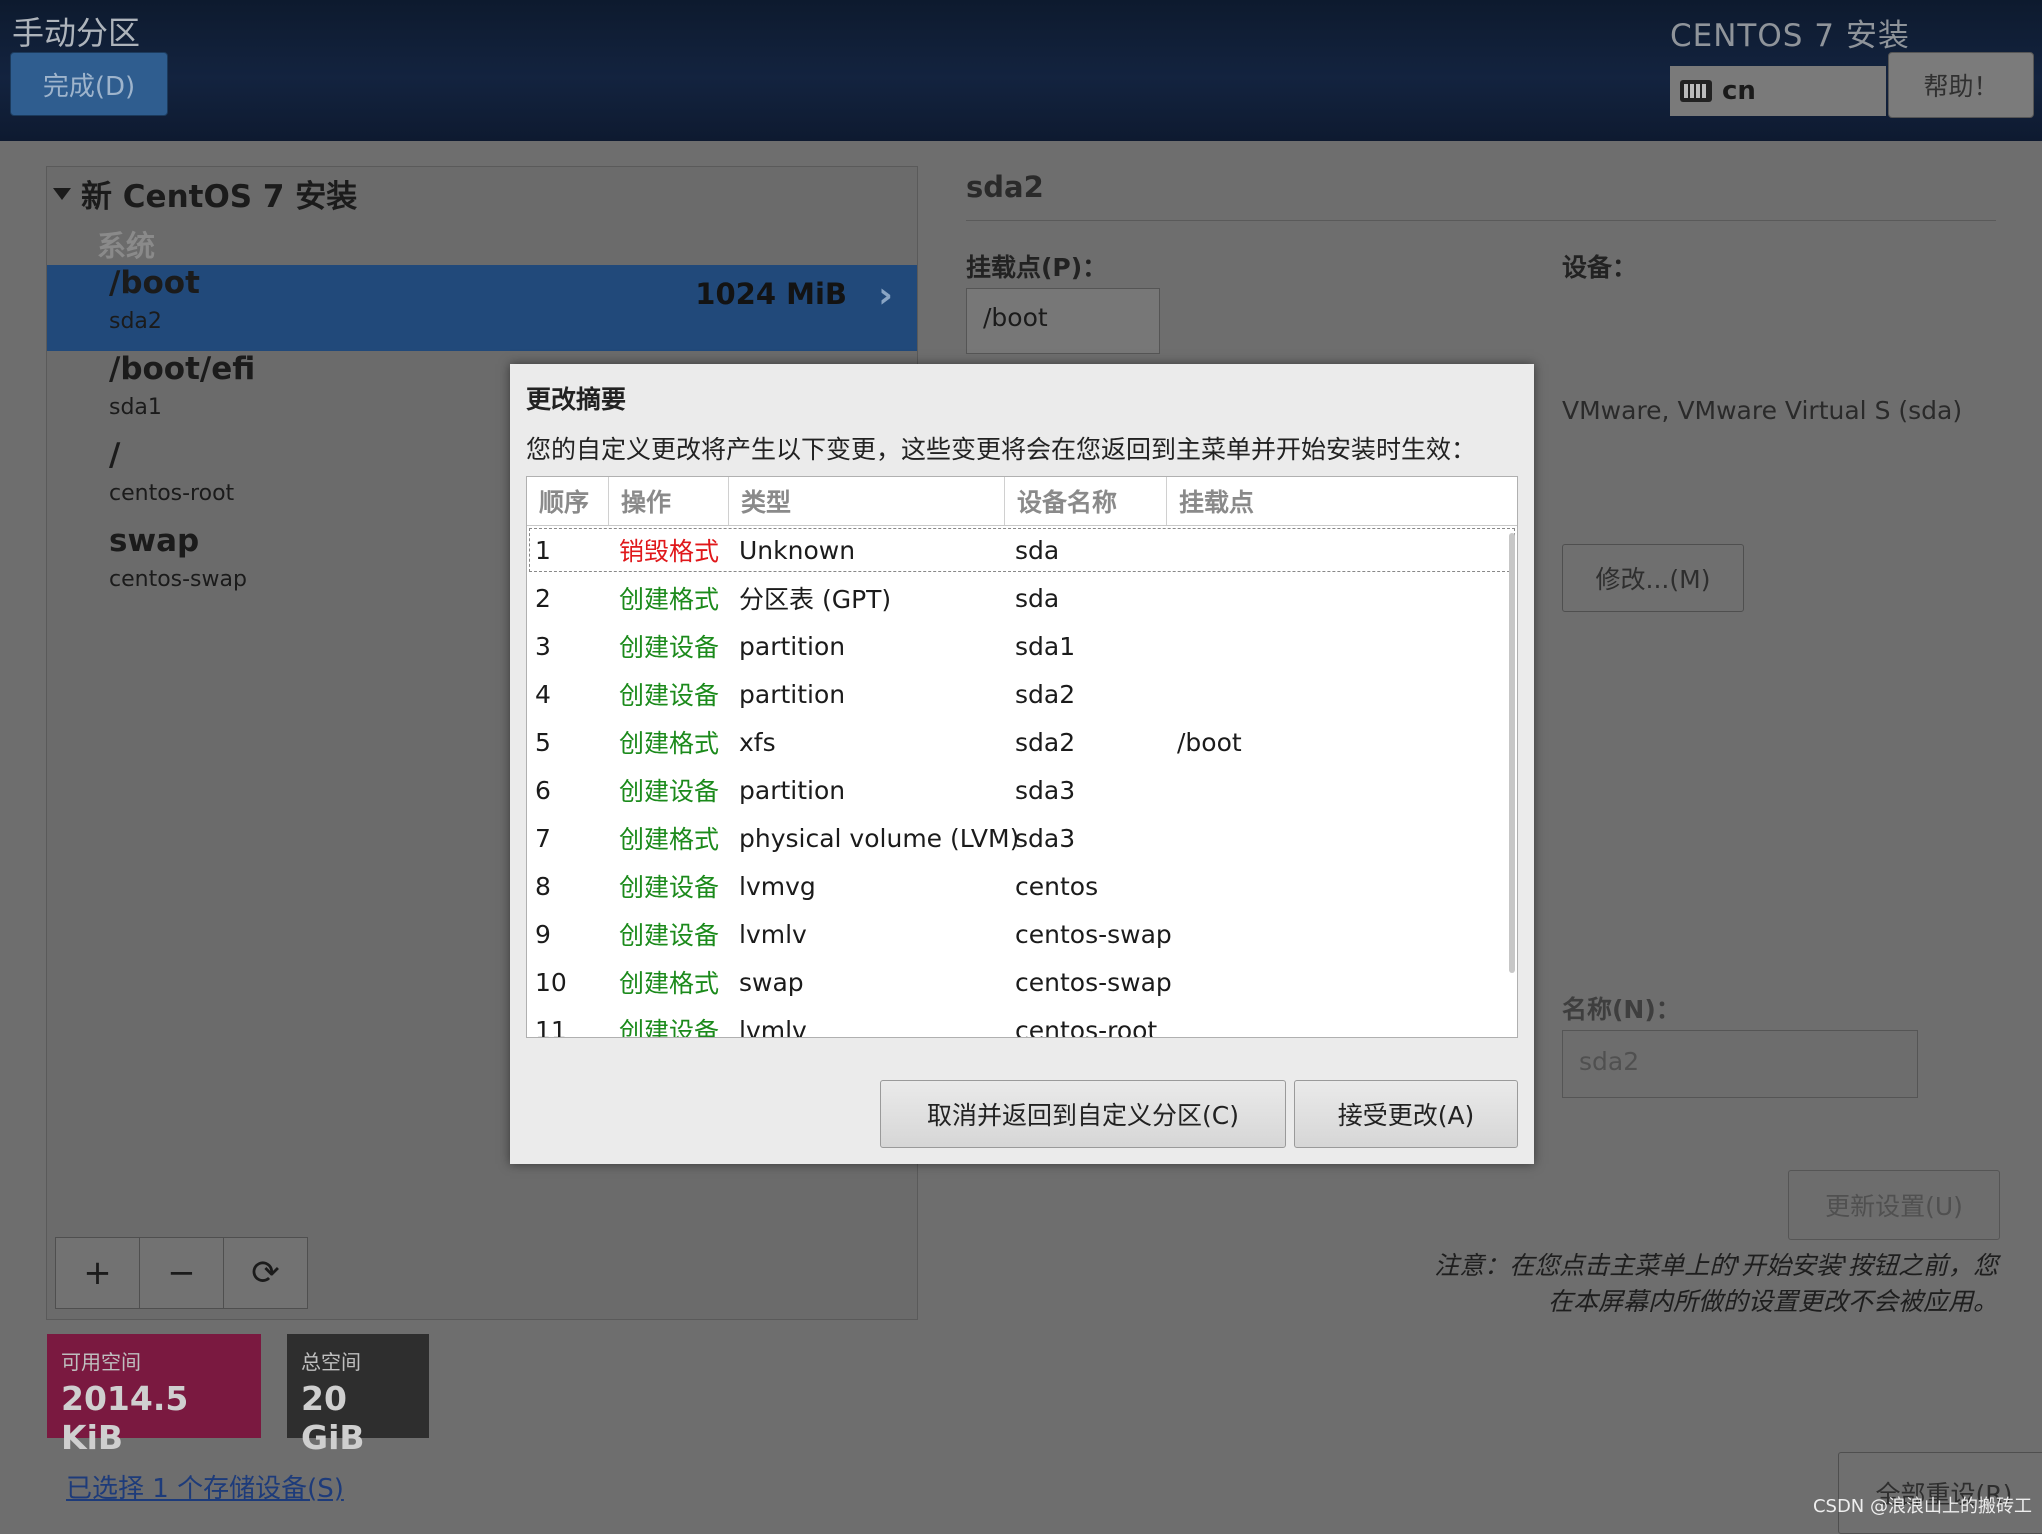  Describe the element at coordinates (205, 1486) in the screenshot. I see `selected-storage-link: 已选择 1 个存储设备(S)` at that location.